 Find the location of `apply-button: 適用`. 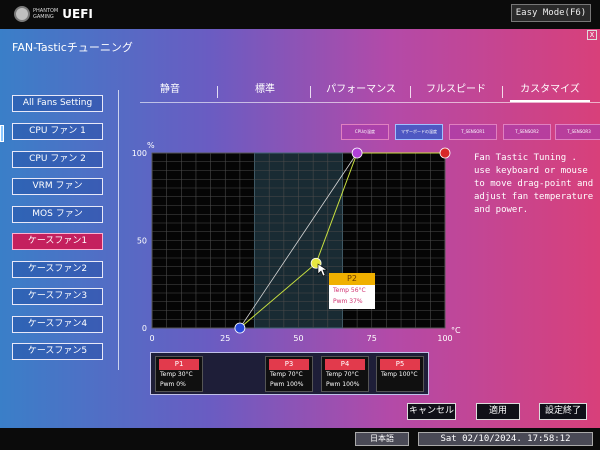

apply-button: 適用 is located at coordinates (498, 411).